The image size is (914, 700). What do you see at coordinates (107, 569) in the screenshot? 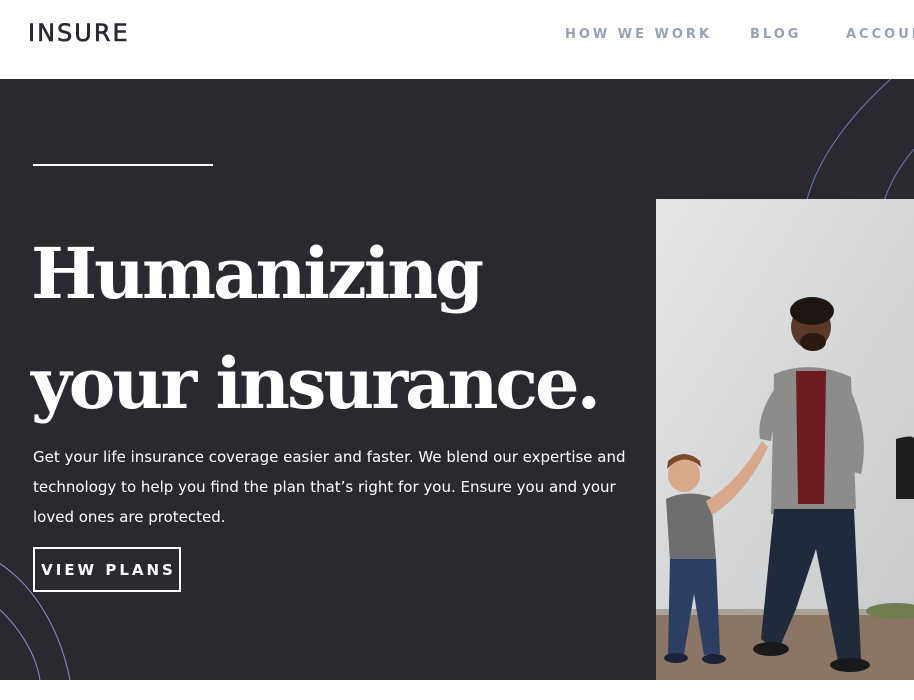
I see `view-plans-button: VIEW PLANS` at bounding box center [107, 569].